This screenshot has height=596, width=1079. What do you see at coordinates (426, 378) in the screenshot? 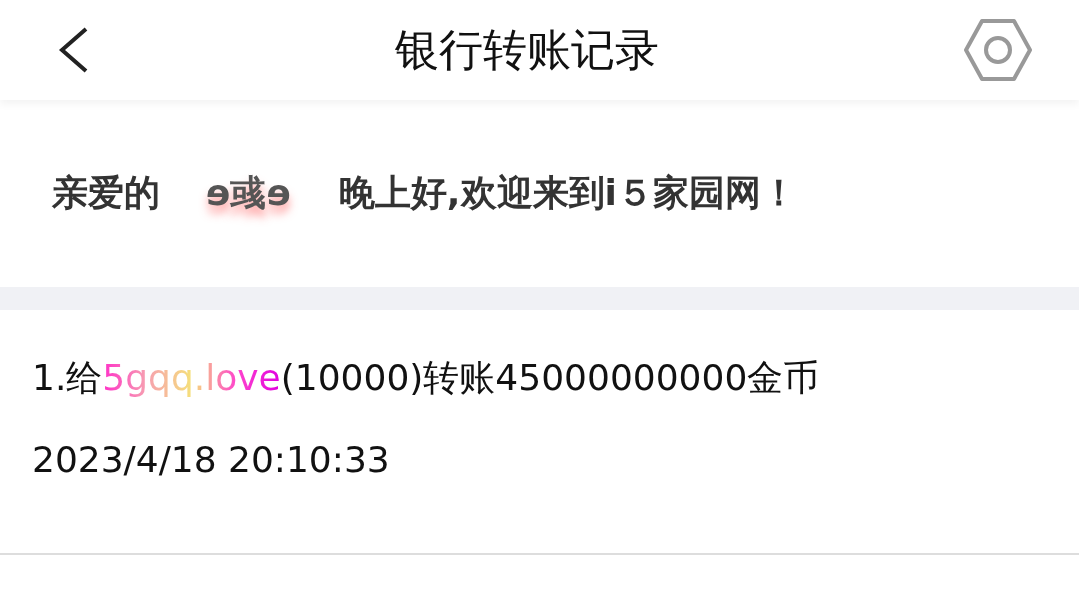
I see `transfer-record: 1.给5gqq.love(10000)转账45000000000金币` at bounding box center [426, 378].